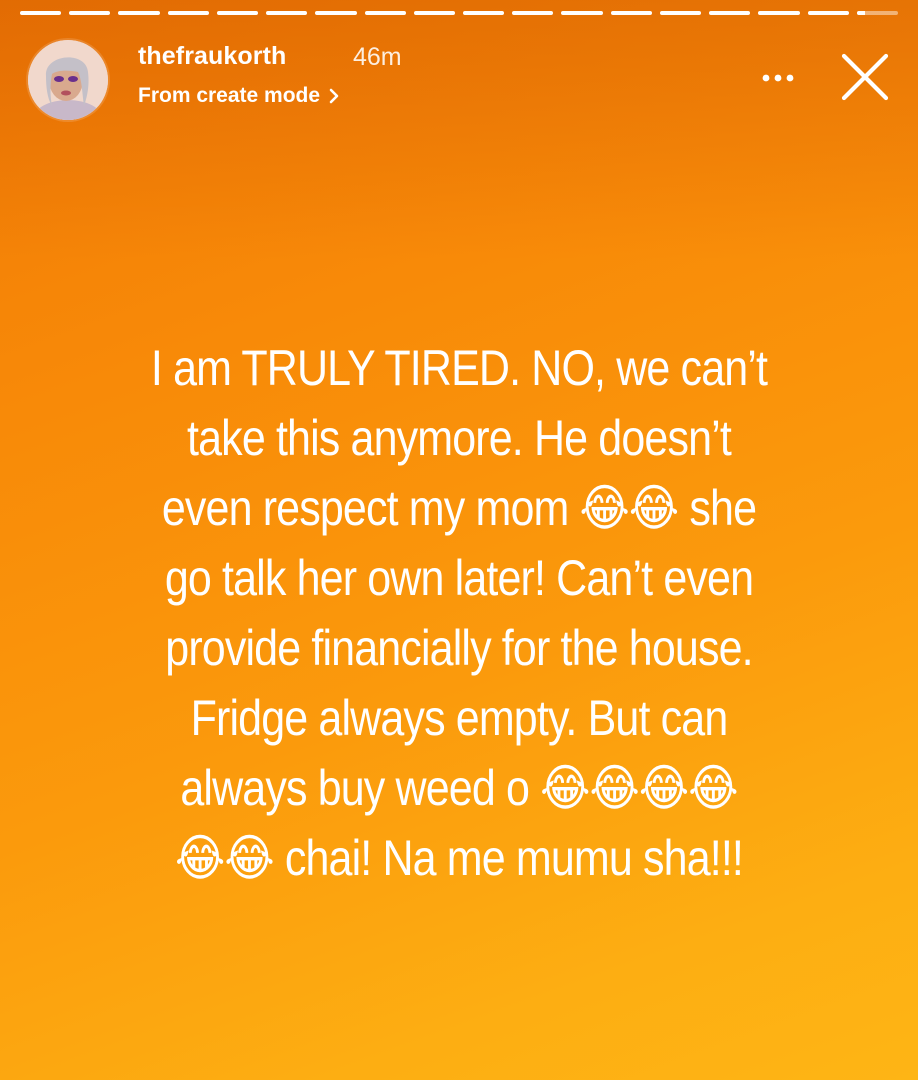 The height and width of the screenshot is (1080, 918). I want to click on close-button, so click(865, 77).